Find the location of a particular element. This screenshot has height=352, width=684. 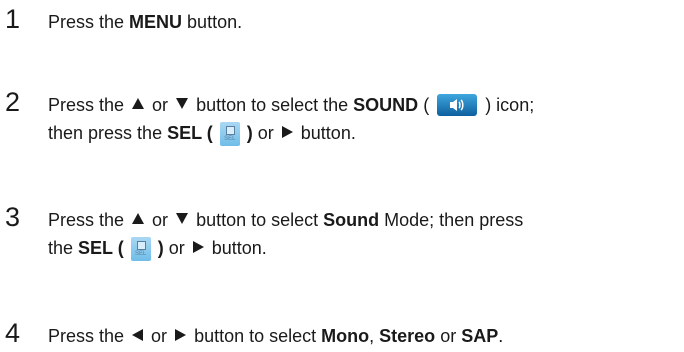

step-number: 2 is located at coordinates (13, 102).